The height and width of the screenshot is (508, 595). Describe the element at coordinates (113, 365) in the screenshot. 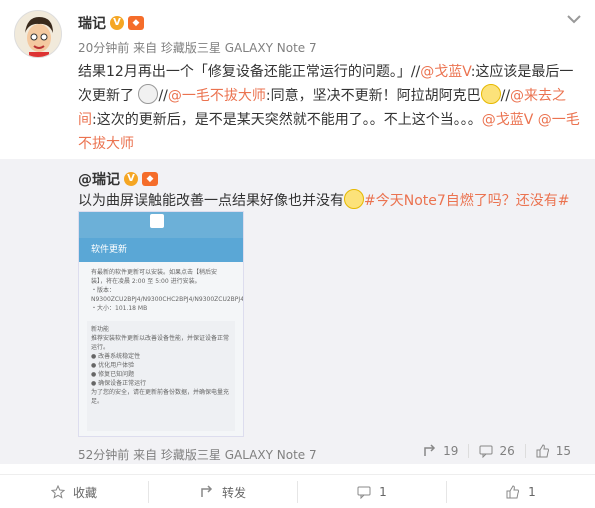

I see `screenshot-feature-item: ● 优化用户体验` at that location.